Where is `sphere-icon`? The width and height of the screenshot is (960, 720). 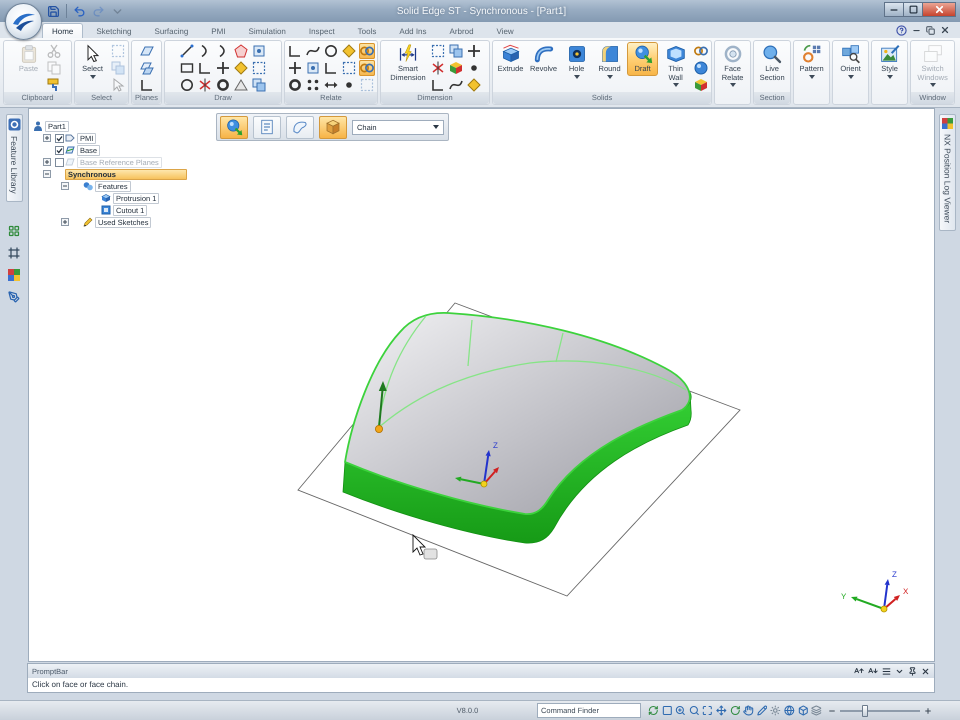
sphere-icon is located at coordinates (701, 68).